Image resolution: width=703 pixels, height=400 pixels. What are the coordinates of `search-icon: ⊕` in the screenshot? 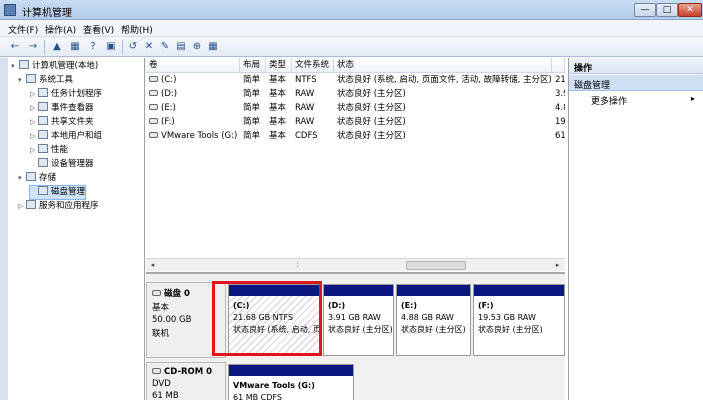 It's located at (197, 47).